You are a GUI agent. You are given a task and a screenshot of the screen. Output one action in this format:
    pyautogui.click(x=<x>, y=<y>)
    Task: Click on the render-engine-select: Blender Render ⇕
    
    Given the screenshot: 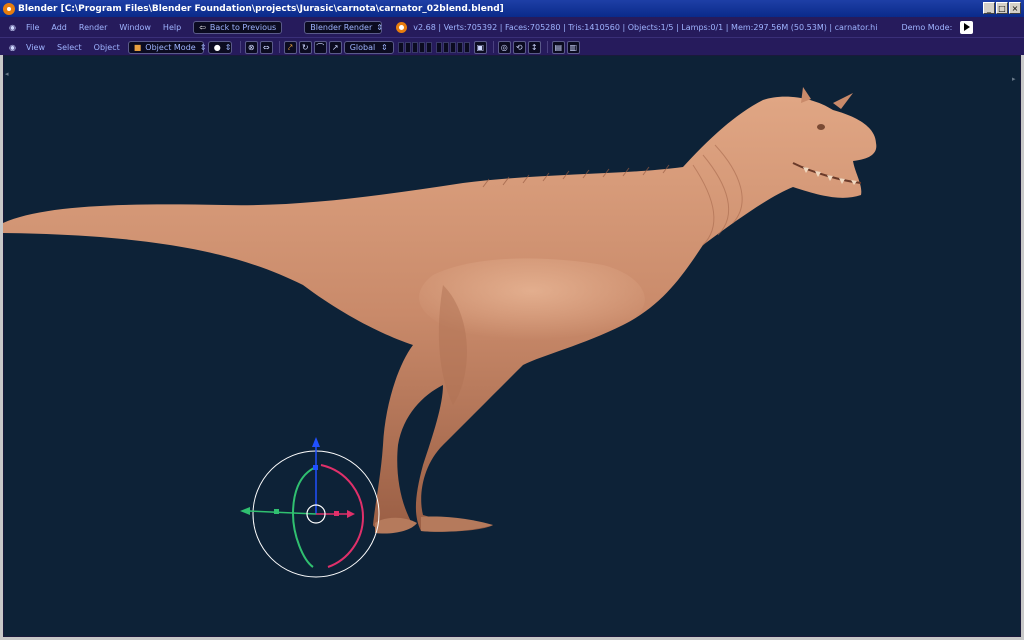 What is the action you would take?
    pyautogui.click(x=343, y=27)
    